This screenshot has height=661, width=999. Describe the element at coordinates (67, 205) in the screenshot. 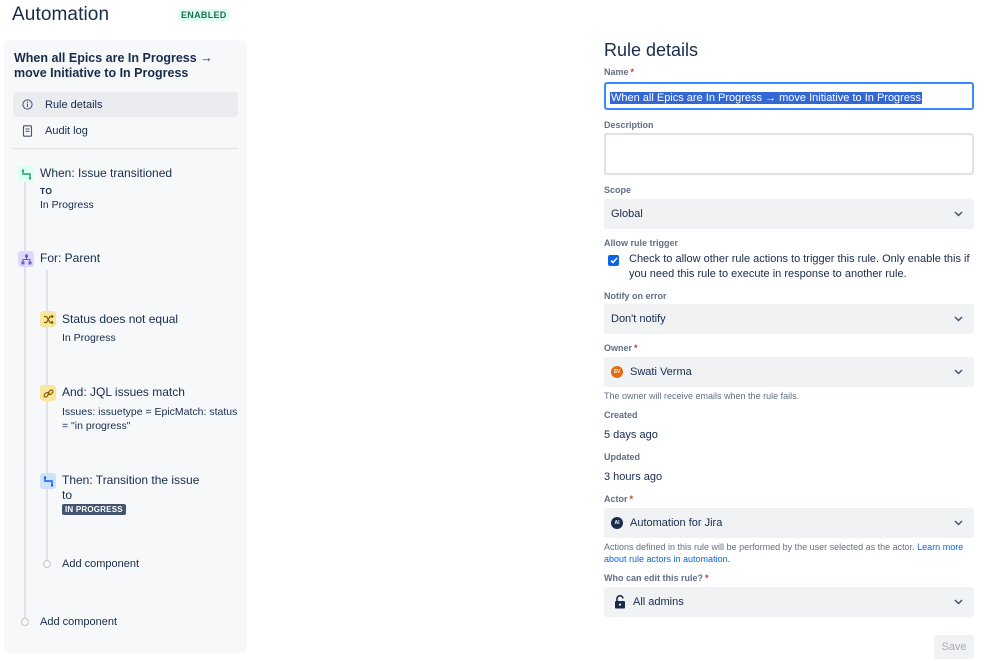

I see `trigger-to-value: In Progress` at that location.